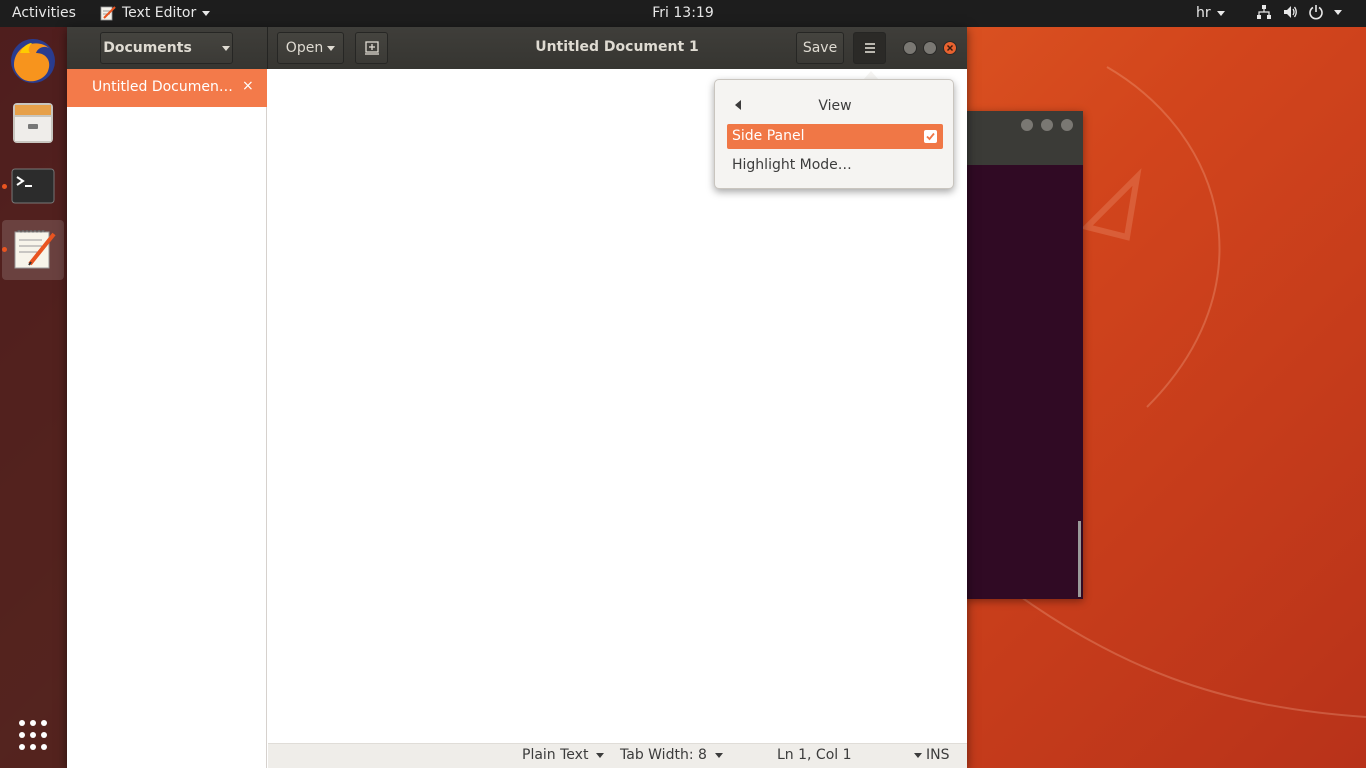  I want to click on keyboard-layout-indicator: hr, so click(1210, 13).